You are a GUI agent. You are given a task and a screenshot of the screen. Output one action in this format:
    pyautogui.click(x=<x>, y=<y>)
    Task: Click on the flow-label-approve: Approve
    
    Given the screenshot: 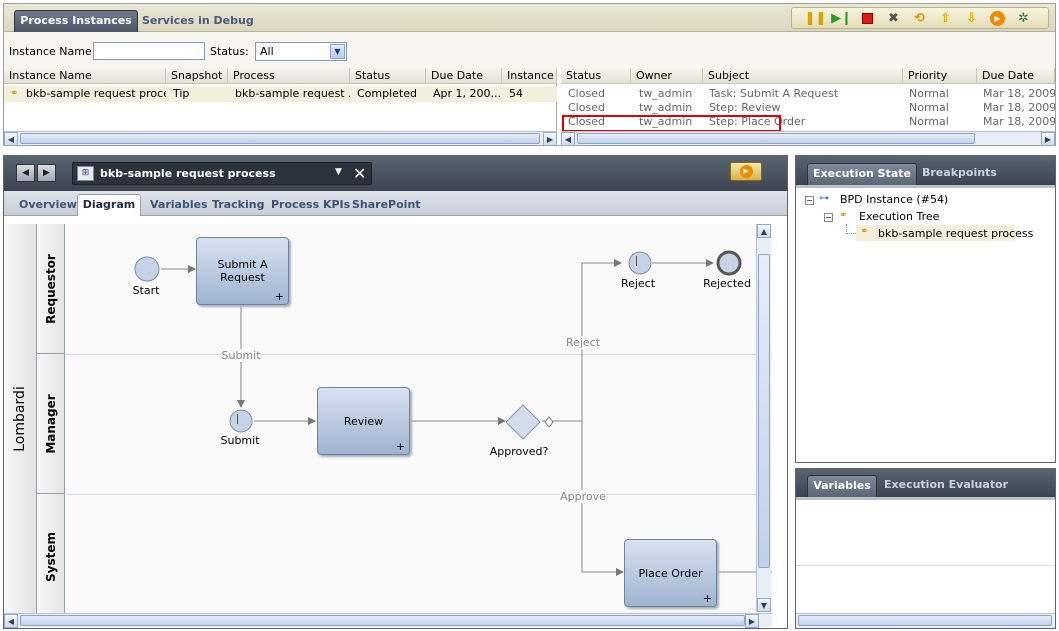 What is the action you would take?
    pyautogui.click(x=583, y=496)
    